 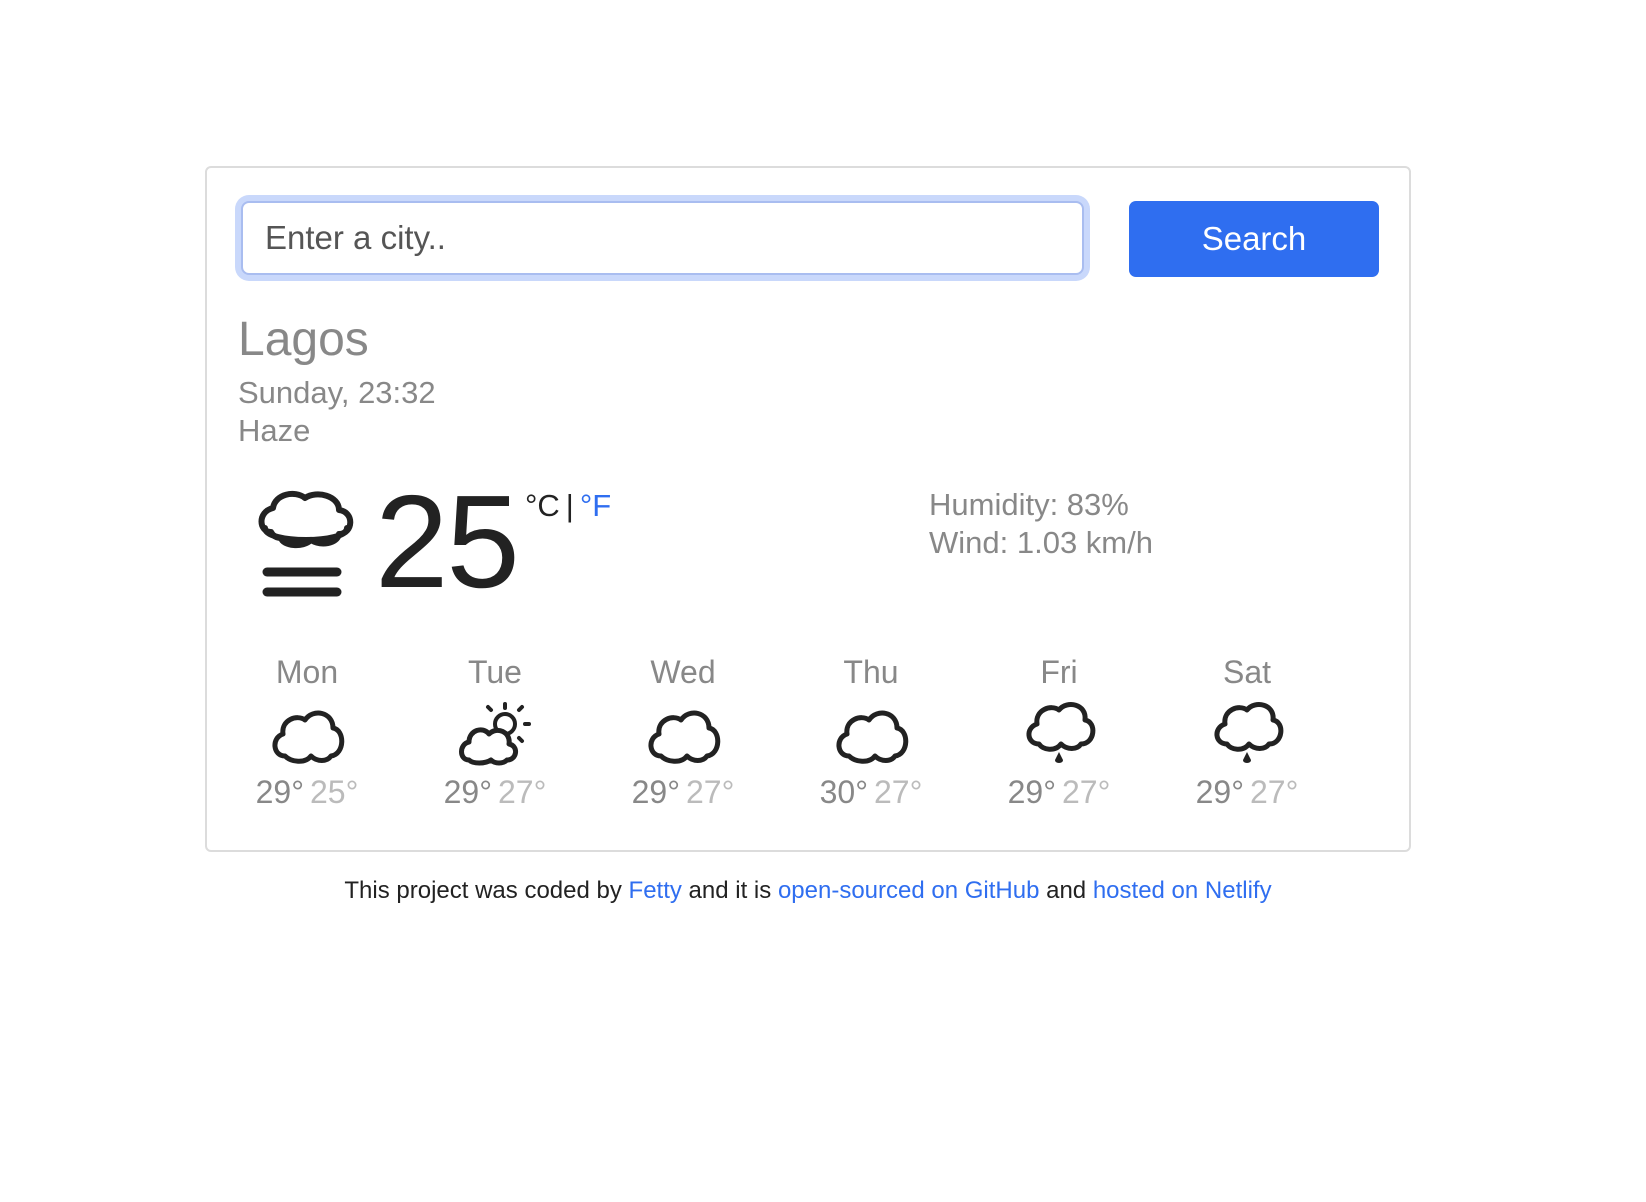 I want to click on partly-cloudy-icon, so click(x=495, y=734).